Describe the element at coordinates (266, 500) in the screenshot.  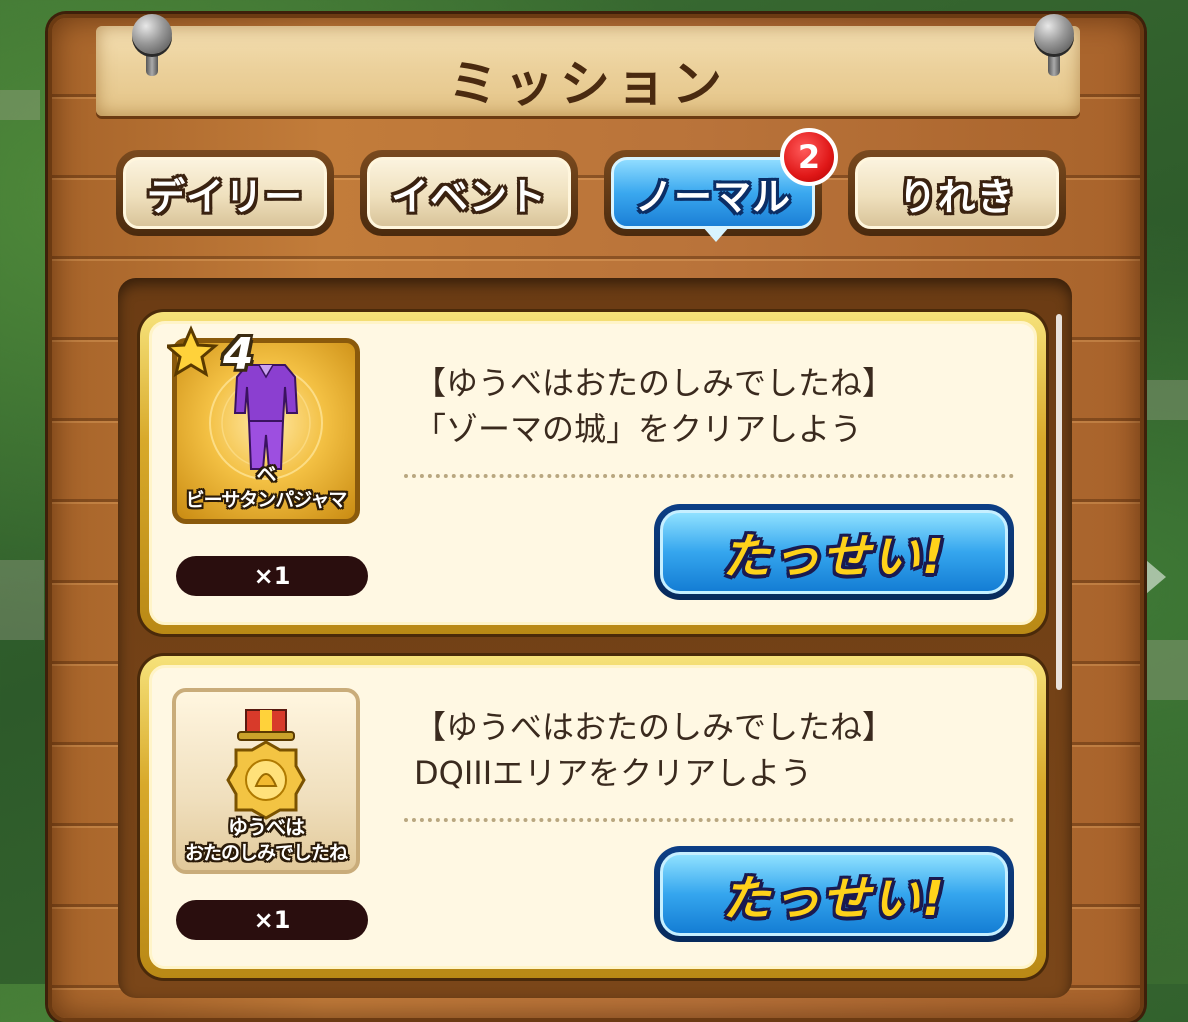
I see `reward-name: ビーサタンパジャマ` at that location.